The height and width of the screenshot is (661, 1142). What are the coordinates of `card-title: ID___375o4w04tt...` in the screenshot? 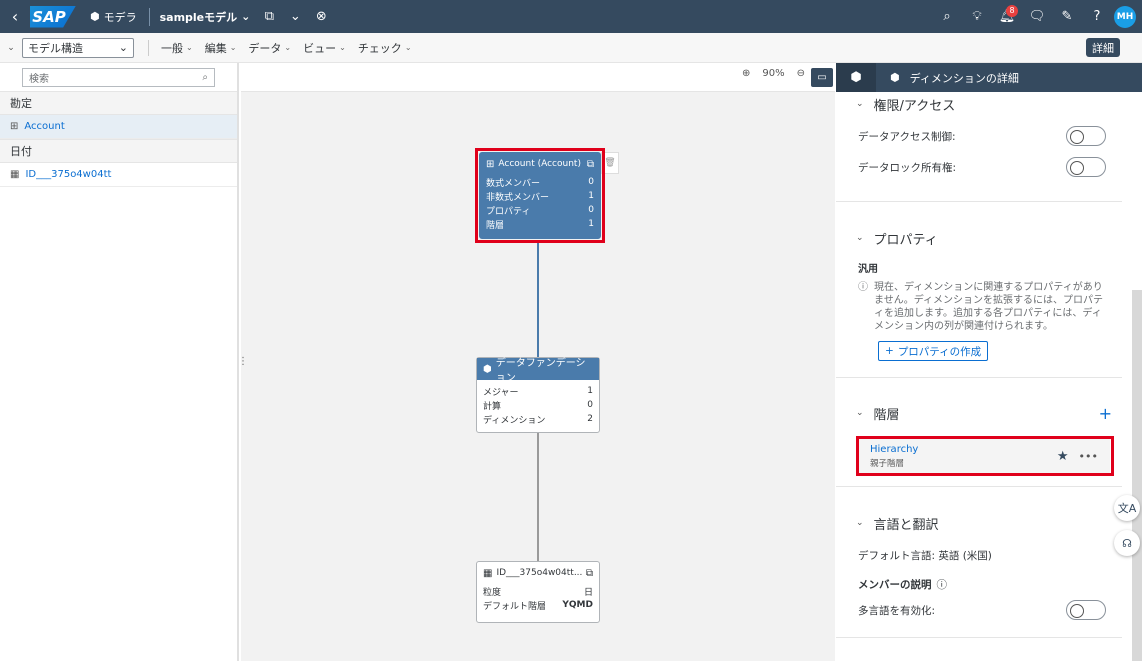 It's located at (539, 573).